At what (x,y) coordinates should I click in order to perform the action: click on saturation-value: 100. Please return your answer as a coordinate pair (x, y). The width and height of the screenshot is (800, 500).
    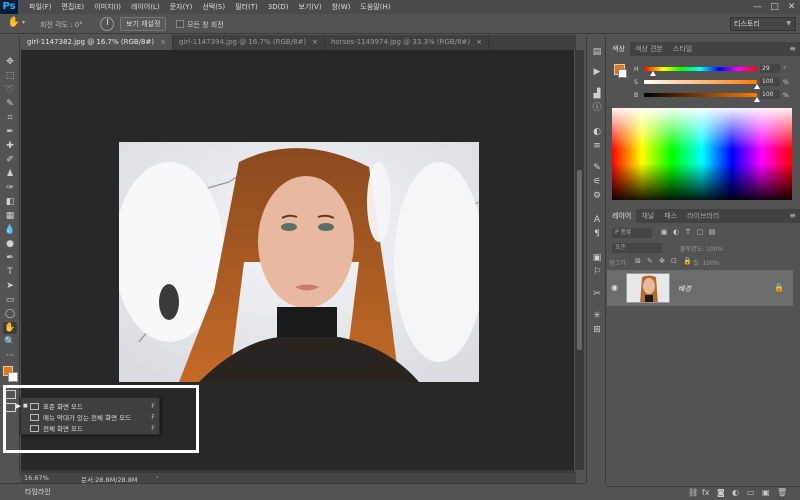
    Looking at the image, I should click on (770, 81).